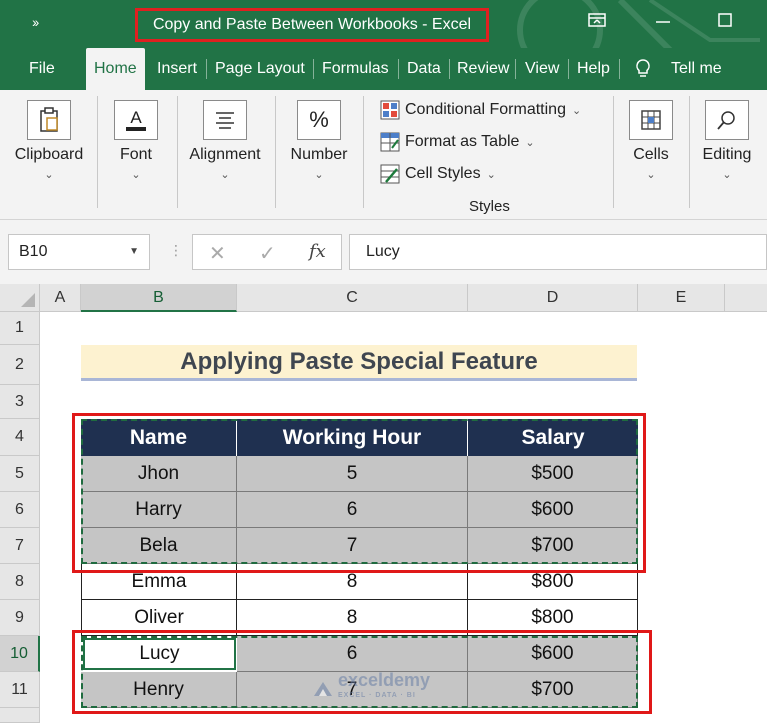 This screenshot has width=767, height=723. What do you see at coordinates (643, 69) in the screenshot?
I see `lightbulb-icon` at bounding box center [643, 69].